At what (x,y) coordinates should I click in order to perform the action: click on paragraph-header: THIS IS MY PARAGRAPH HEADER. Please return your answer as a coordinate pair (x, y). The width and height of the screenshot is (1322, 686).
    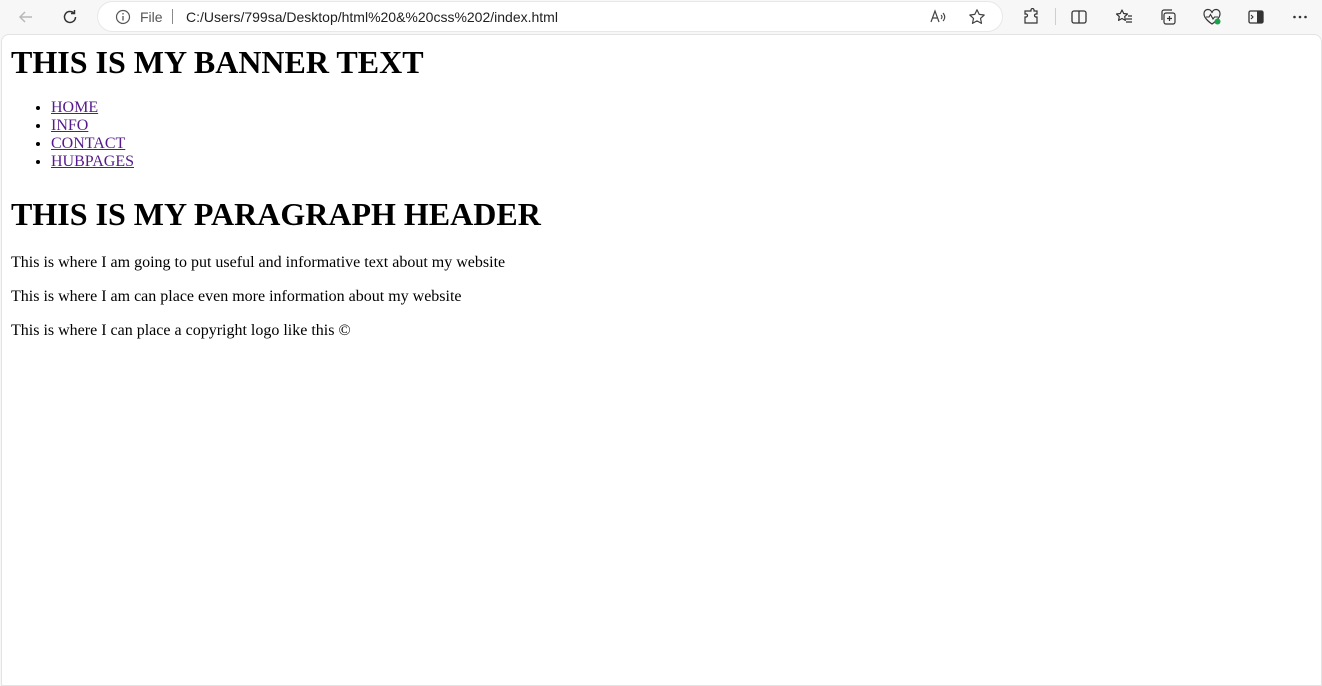
    Looking at the image, I should click on (276, 214).